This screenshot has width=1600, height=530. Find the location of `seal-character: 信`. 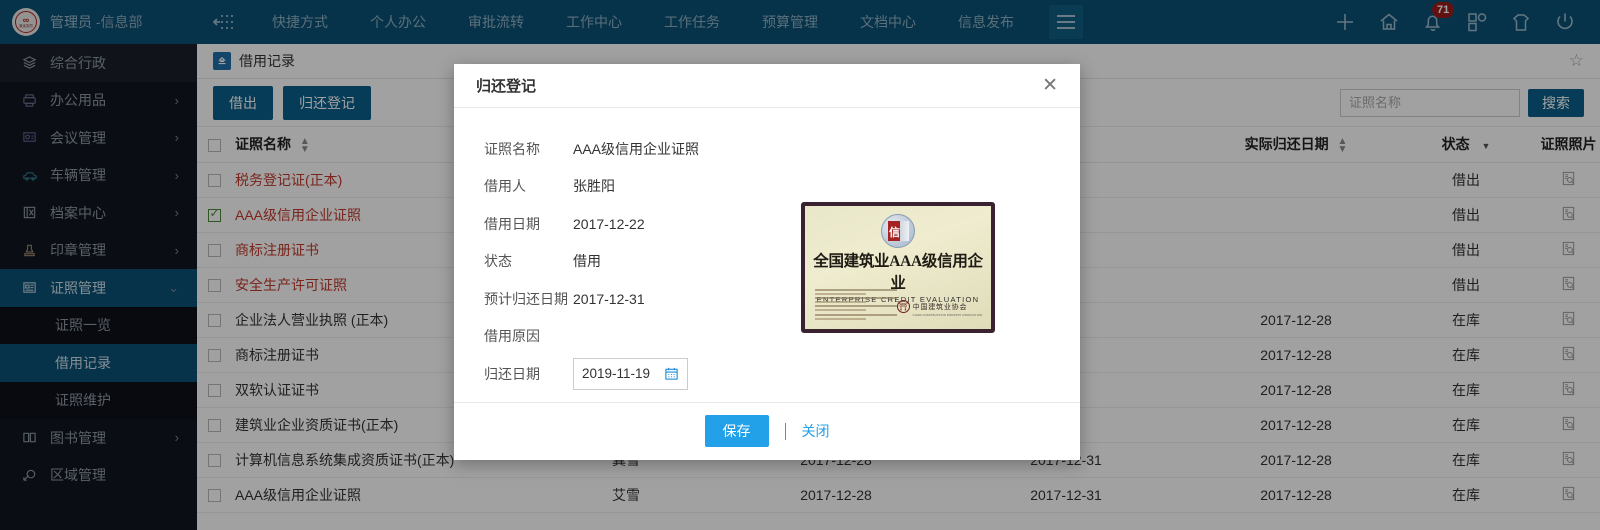

seal-character: 信 is located at coordinates (894, 233).